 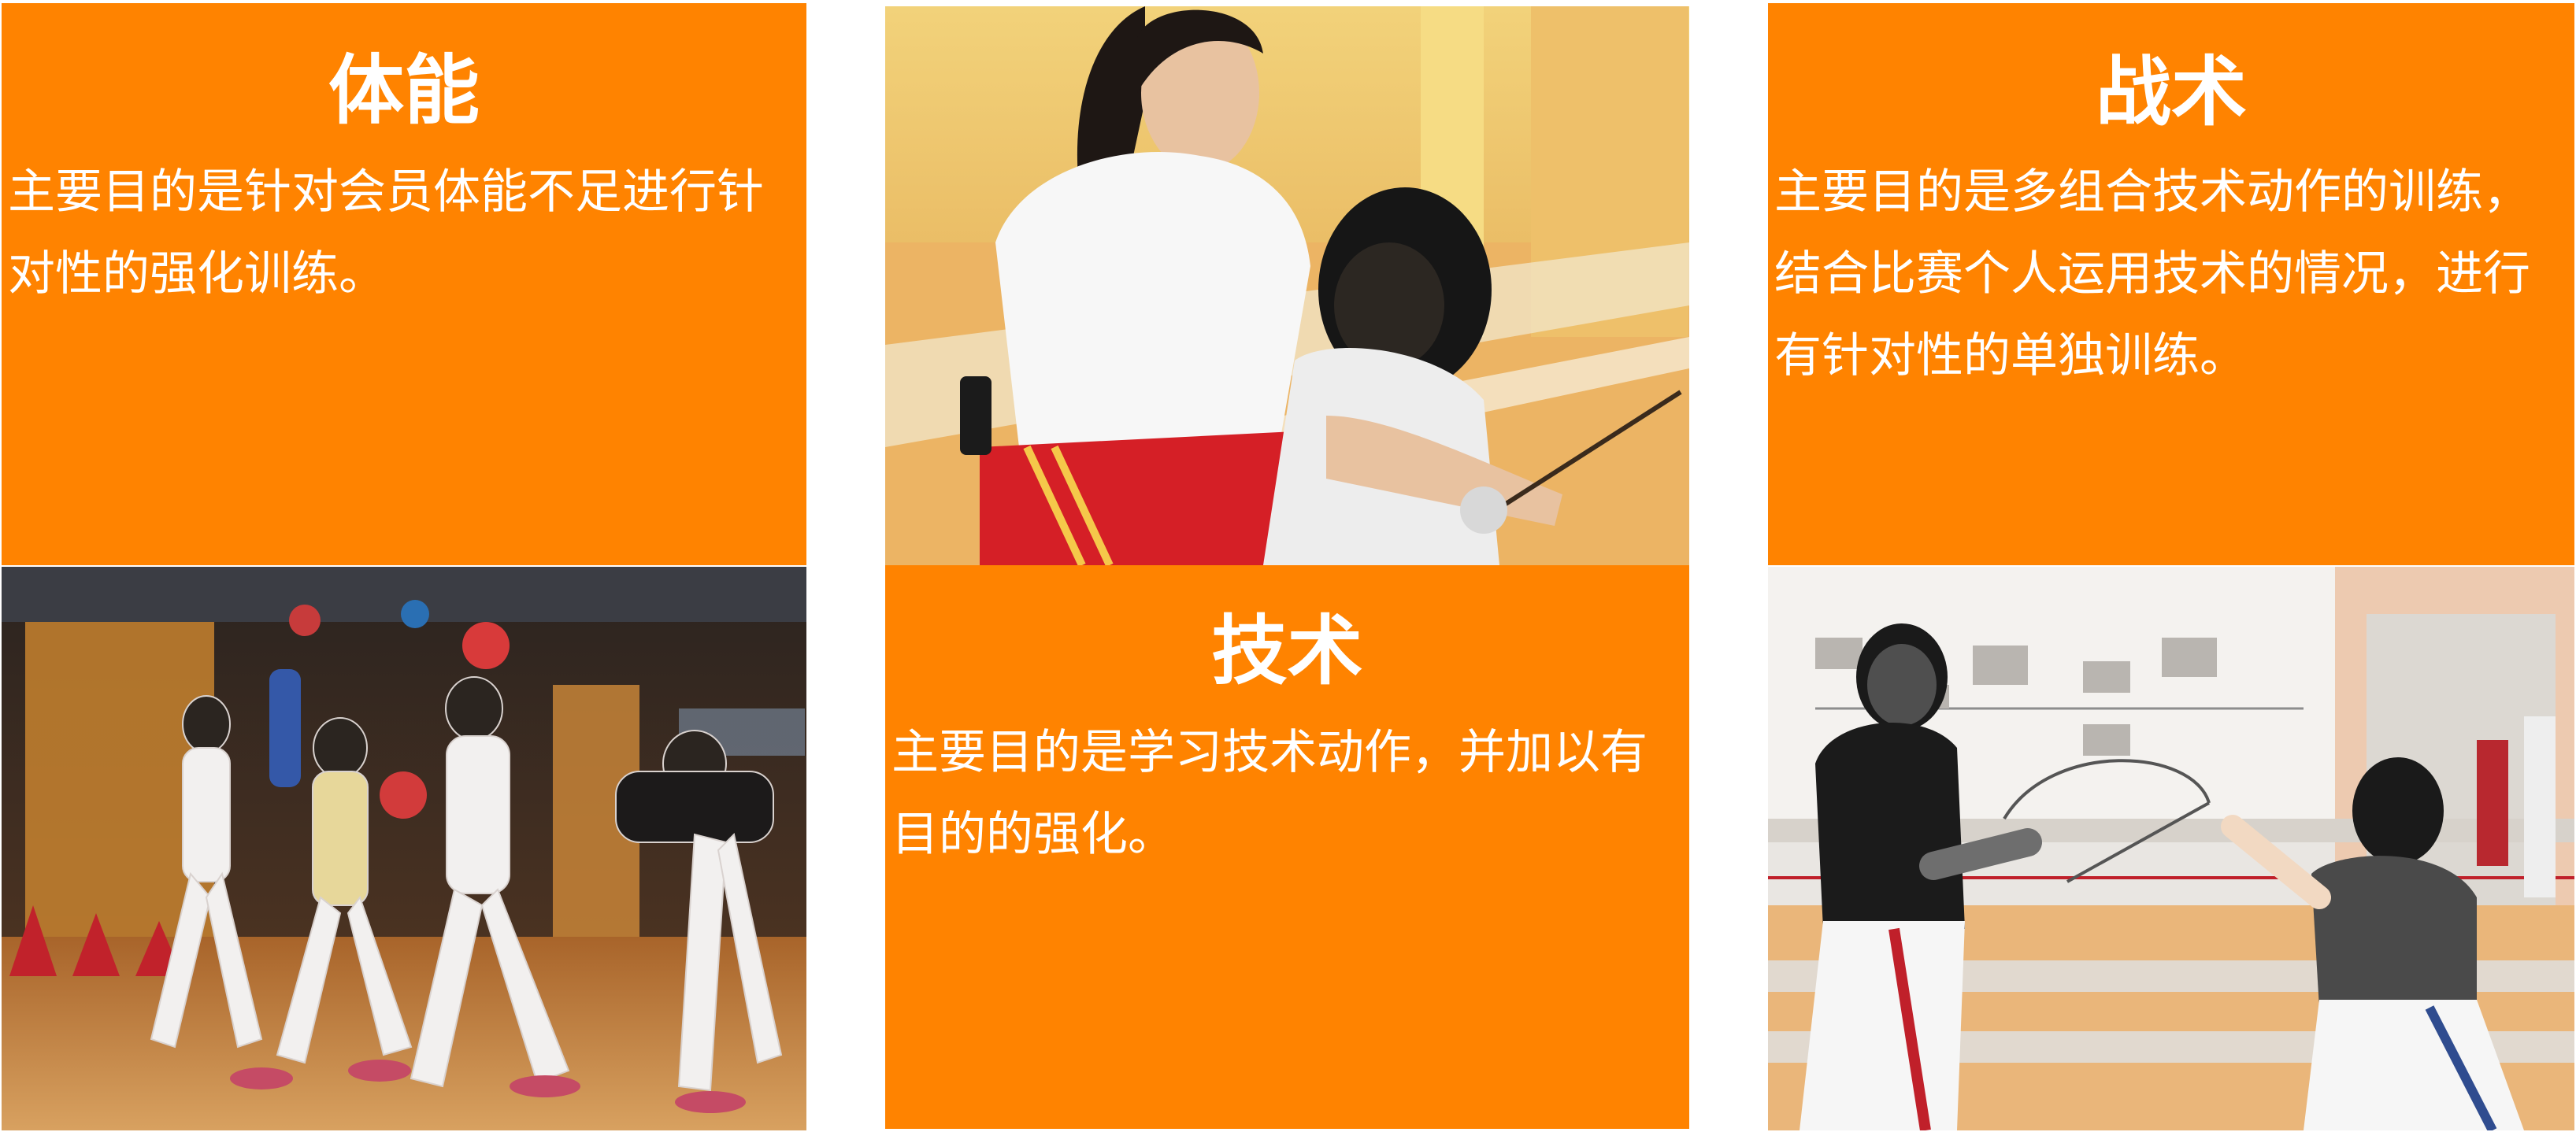 I want to click on panel-title-physical: 体能, so click(x=404, y=90).